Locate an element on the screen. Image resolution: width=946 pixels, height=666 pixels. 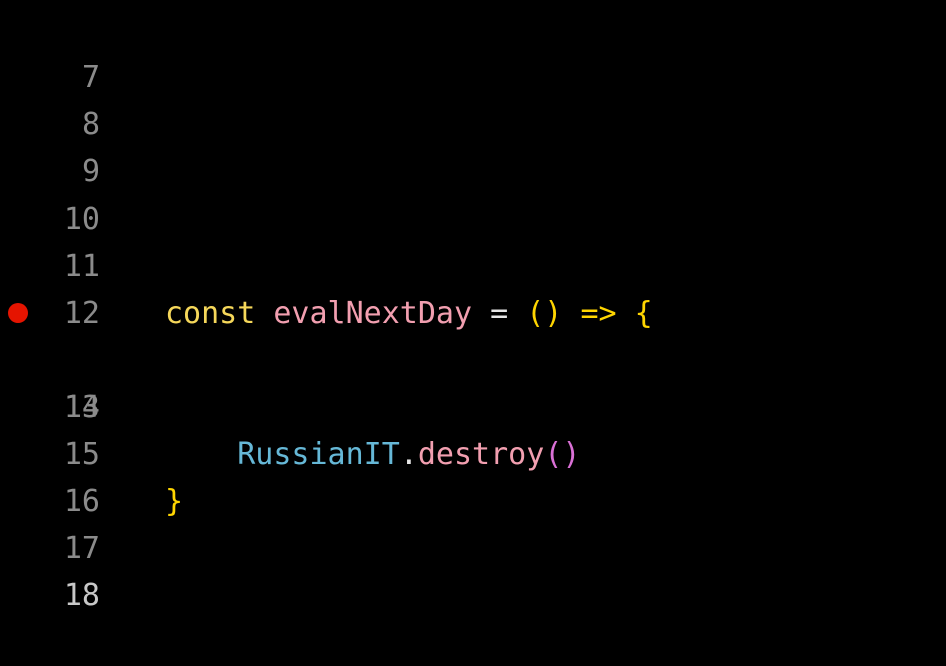
breakpoint-icon is located at coordinates (18, 313).